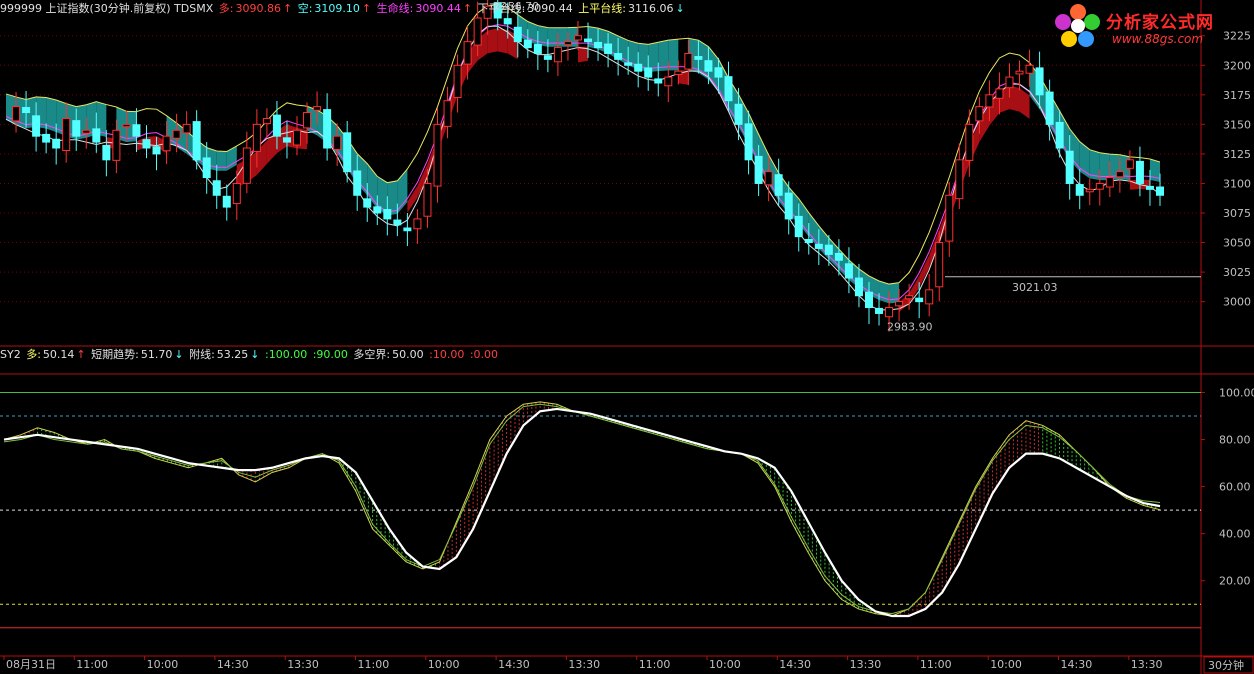  I want to click on duo-label: 多:, so click(226, 8).